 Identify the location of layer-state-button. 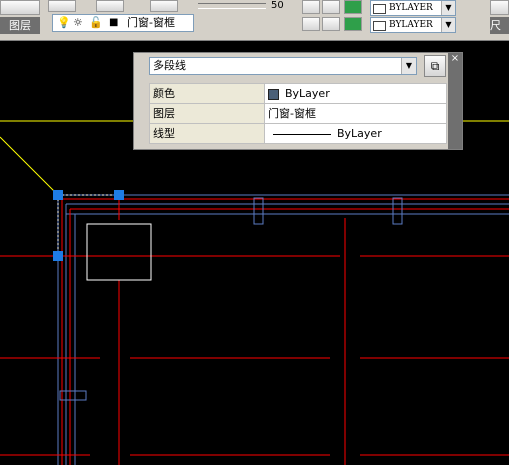
(62, 6).